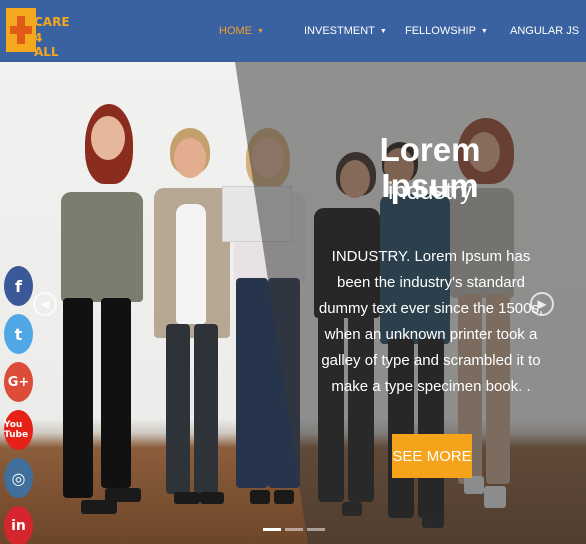 This screenshot has height=544, width=586. I want to click on see-more-button: SEE MORE, so click(432, 456).